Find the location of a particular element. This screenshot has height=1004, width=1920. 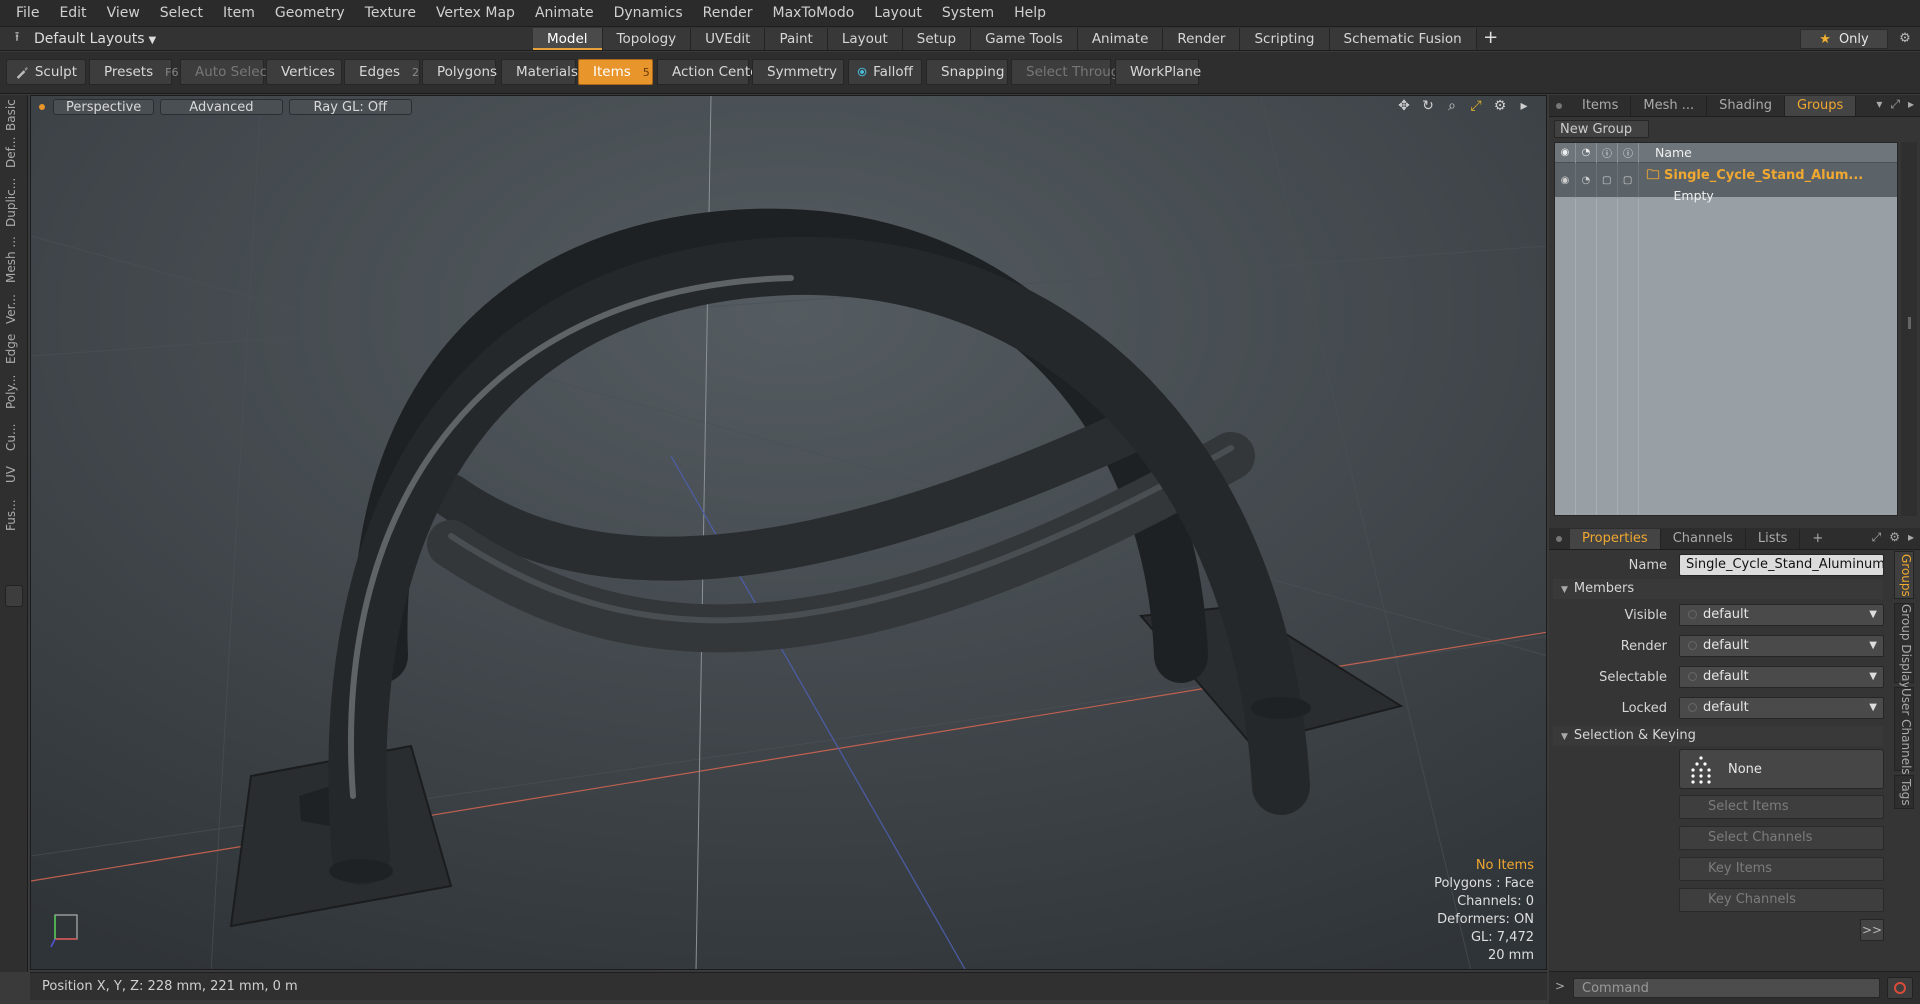

group-list-scrollbar is located at coordinates (1909, 329).